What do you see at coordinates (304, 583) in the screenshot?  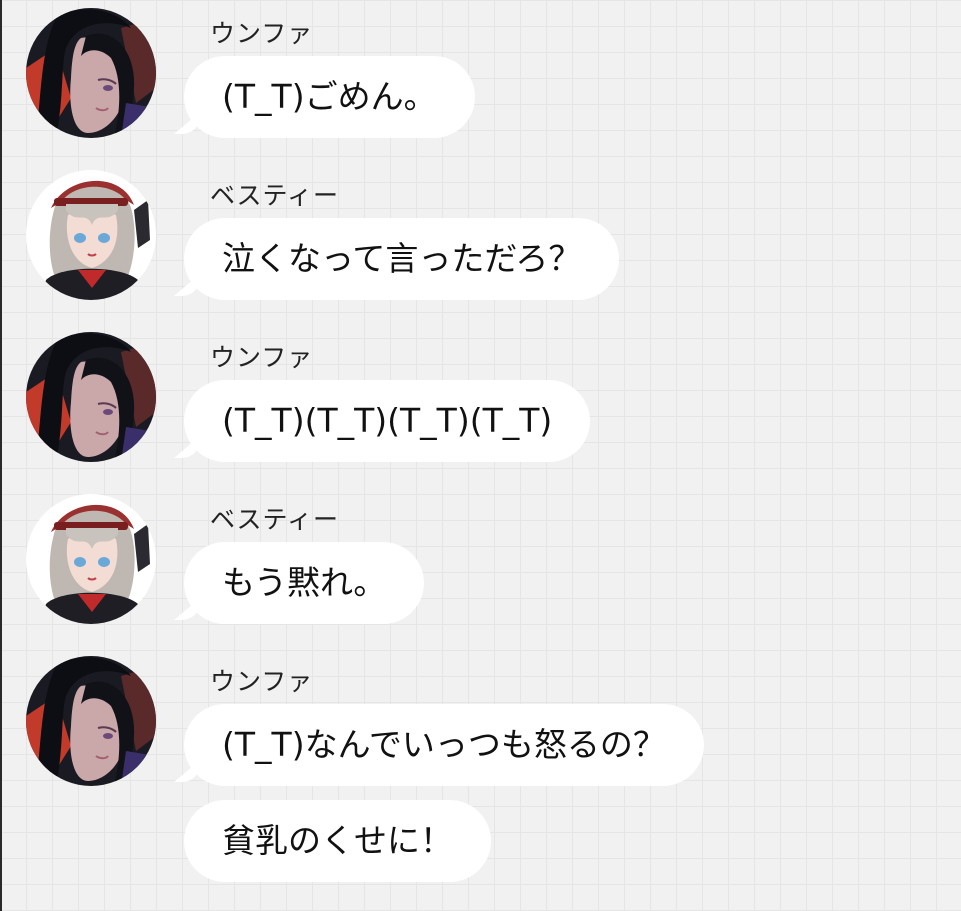 I see `message-bubble: もう黙れ。` at bounding box center [304, 583].